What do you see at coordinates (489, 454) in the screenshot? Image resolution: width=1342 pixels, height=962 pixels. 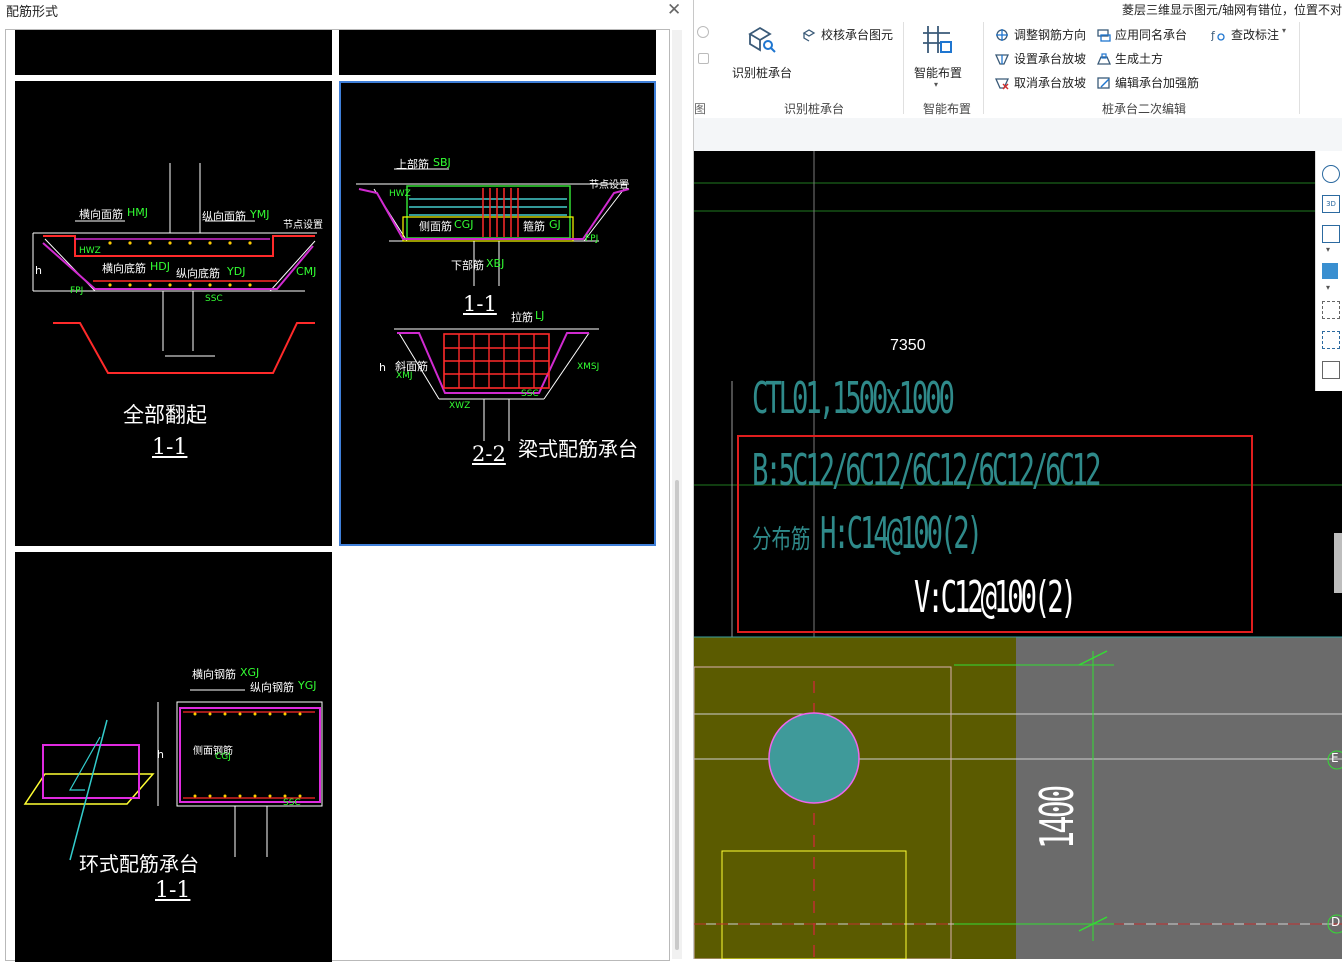 I see `section-mark-2: 2-2` at bounding box center [489, 454].